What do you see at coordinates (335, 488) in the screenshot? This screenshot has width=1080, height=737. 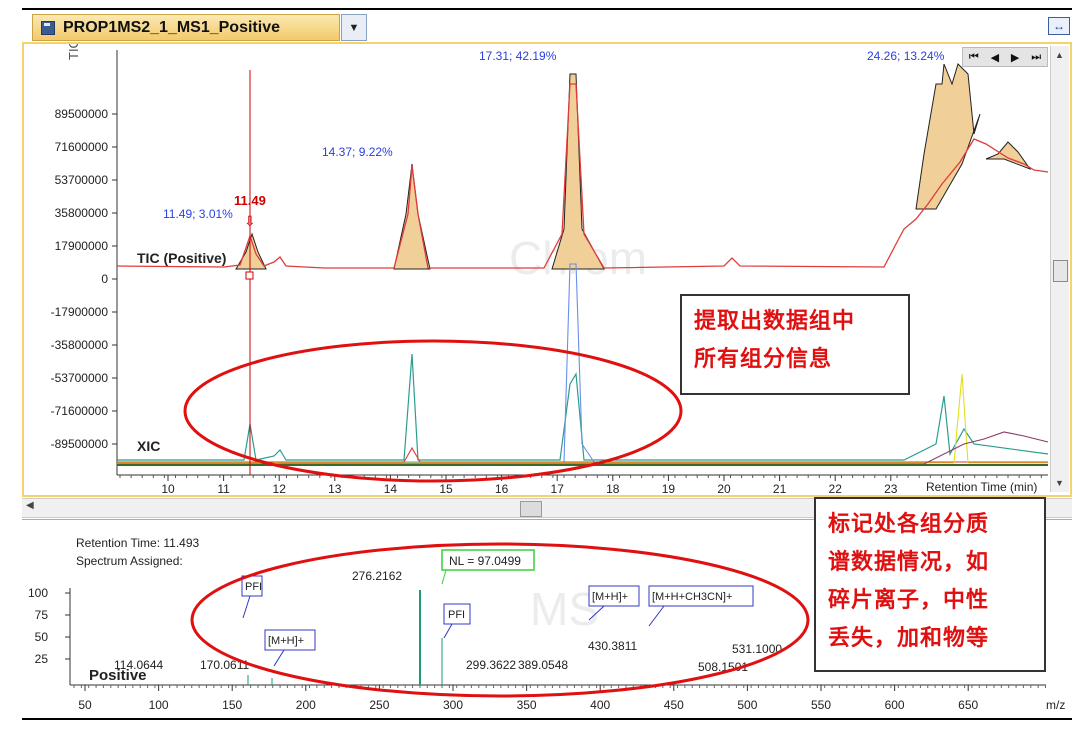 I see `x-tick-label: 13` at bounding box center [335, 488].